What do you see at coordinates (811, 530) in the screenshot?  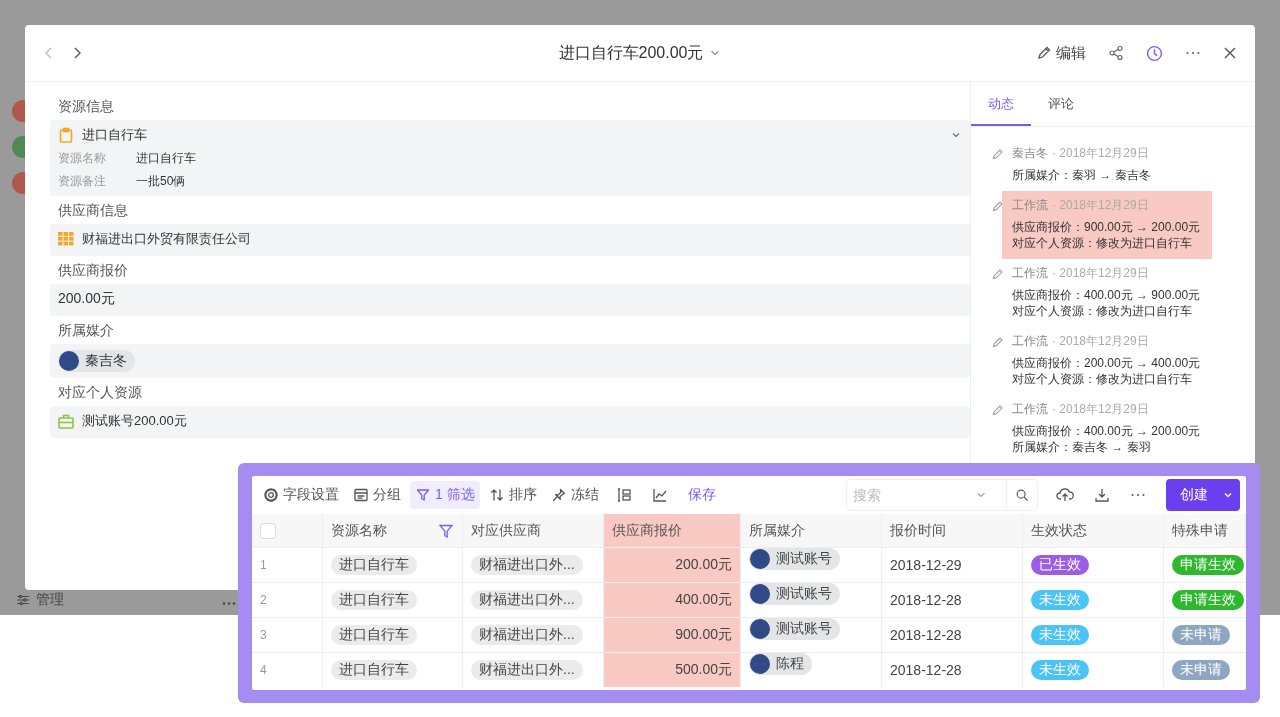 I see `column-header: 所属媒介` at bounding box center [811, 530].